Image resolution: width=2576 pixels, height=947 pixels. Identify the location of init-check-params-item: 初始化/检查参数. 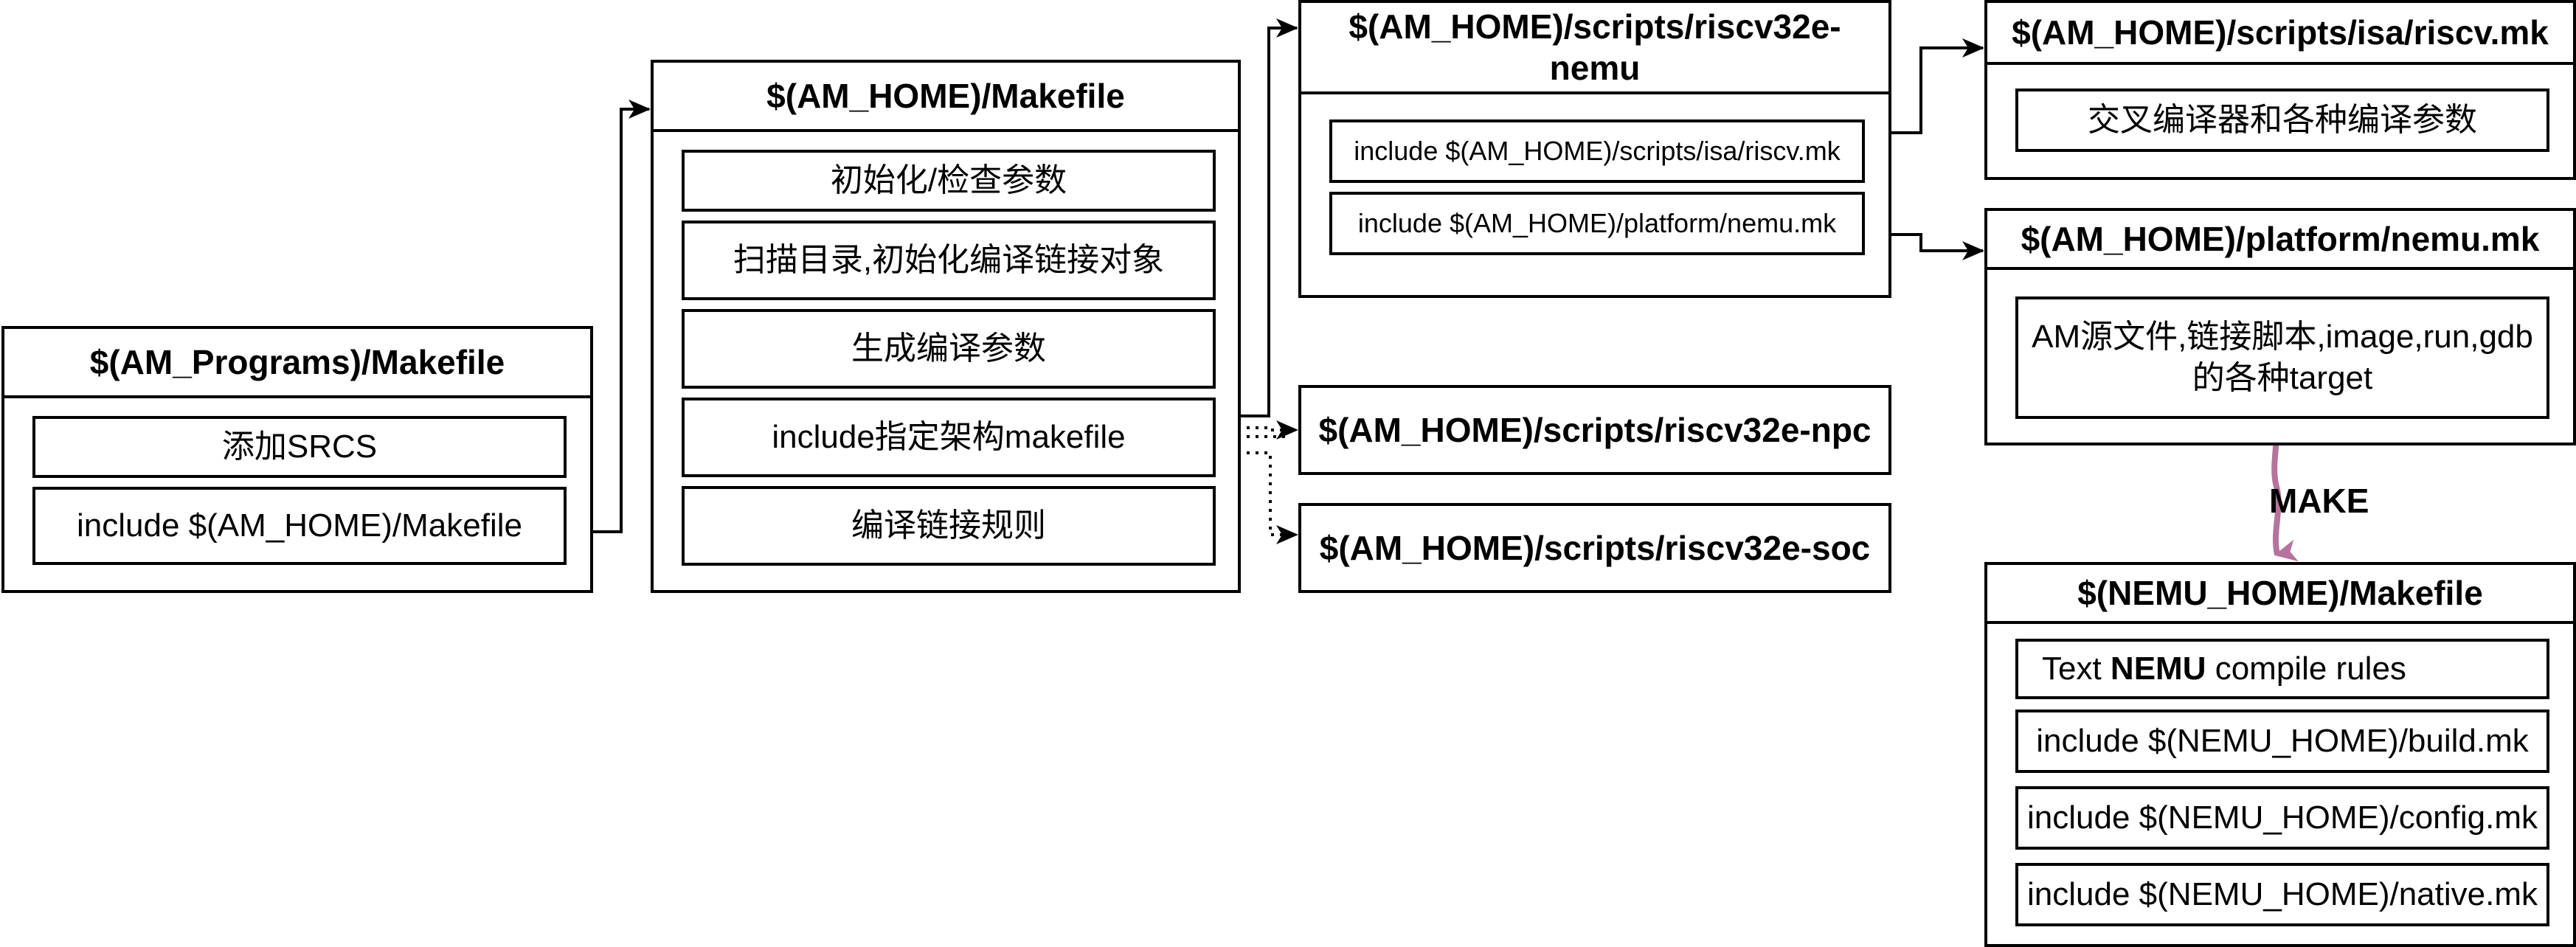
(949, 181).